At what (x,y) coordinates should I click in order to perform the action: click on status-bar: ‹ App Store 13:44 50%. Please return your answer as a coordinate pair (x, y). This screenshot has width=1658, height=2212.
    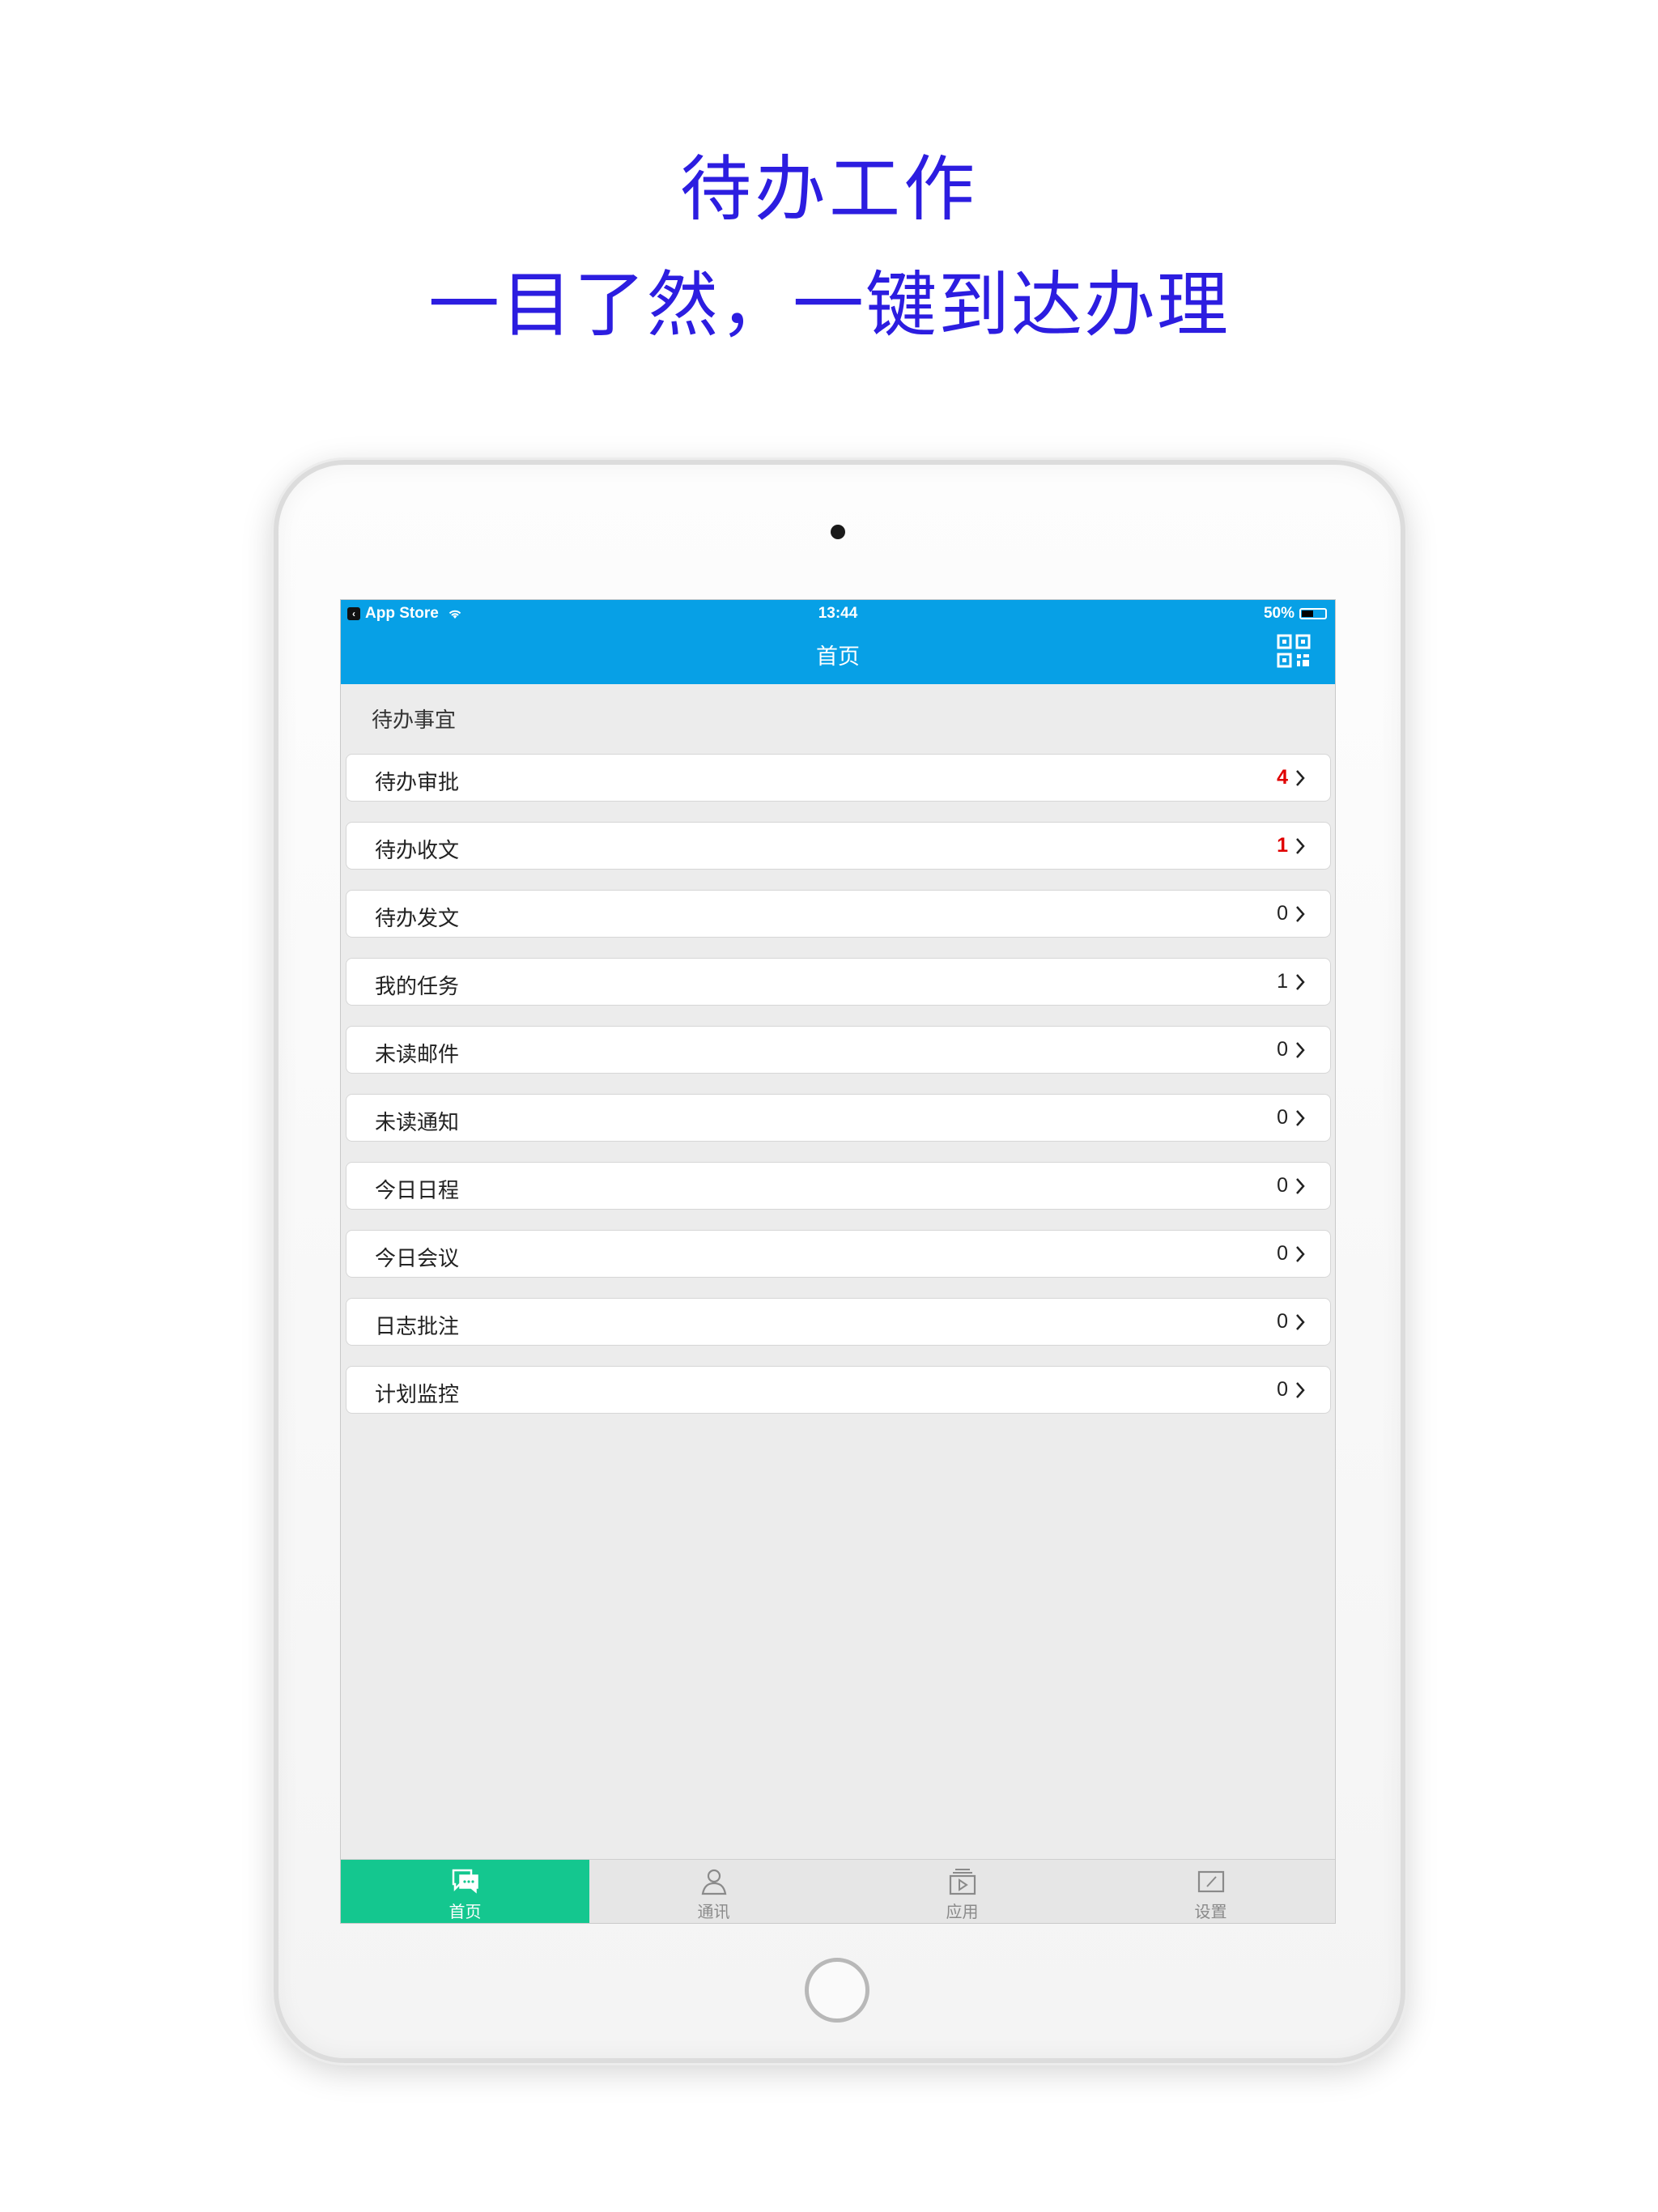
    Looking at the image, I should click on (838, 613).